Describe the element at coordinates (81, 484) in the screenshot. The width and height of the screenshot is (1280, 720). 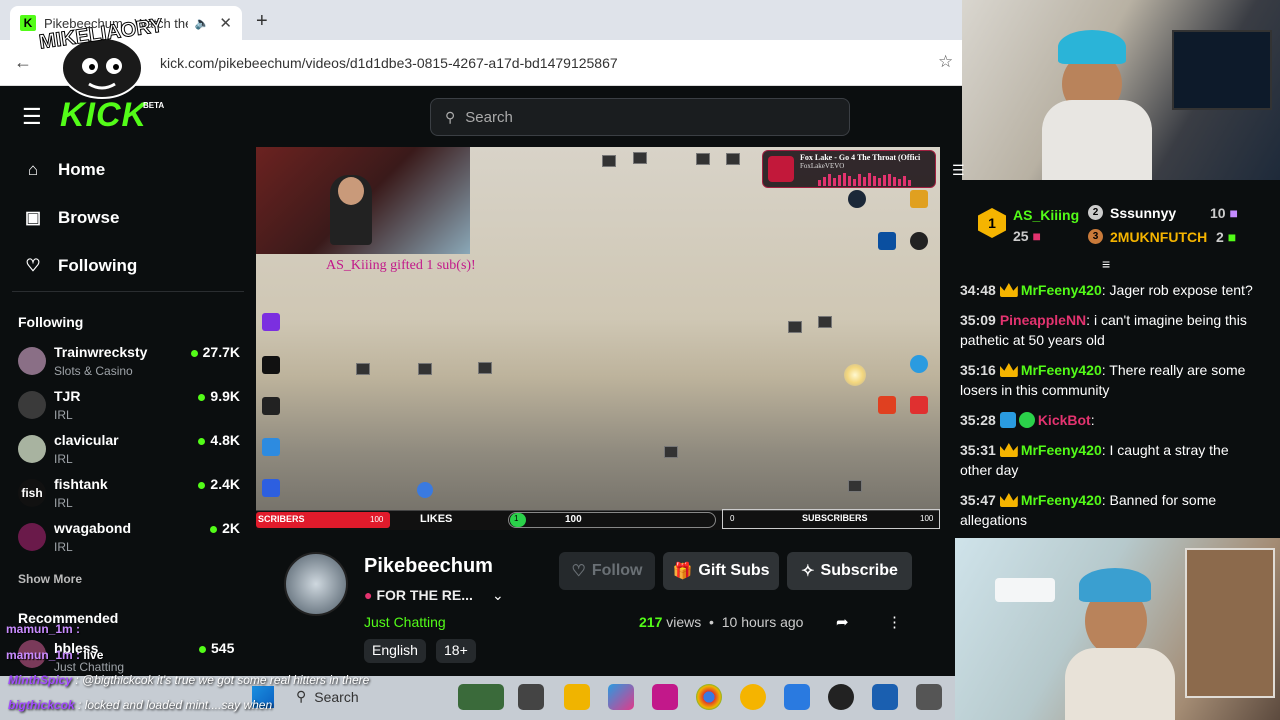
I see `channel-name: fishtank` at that location.